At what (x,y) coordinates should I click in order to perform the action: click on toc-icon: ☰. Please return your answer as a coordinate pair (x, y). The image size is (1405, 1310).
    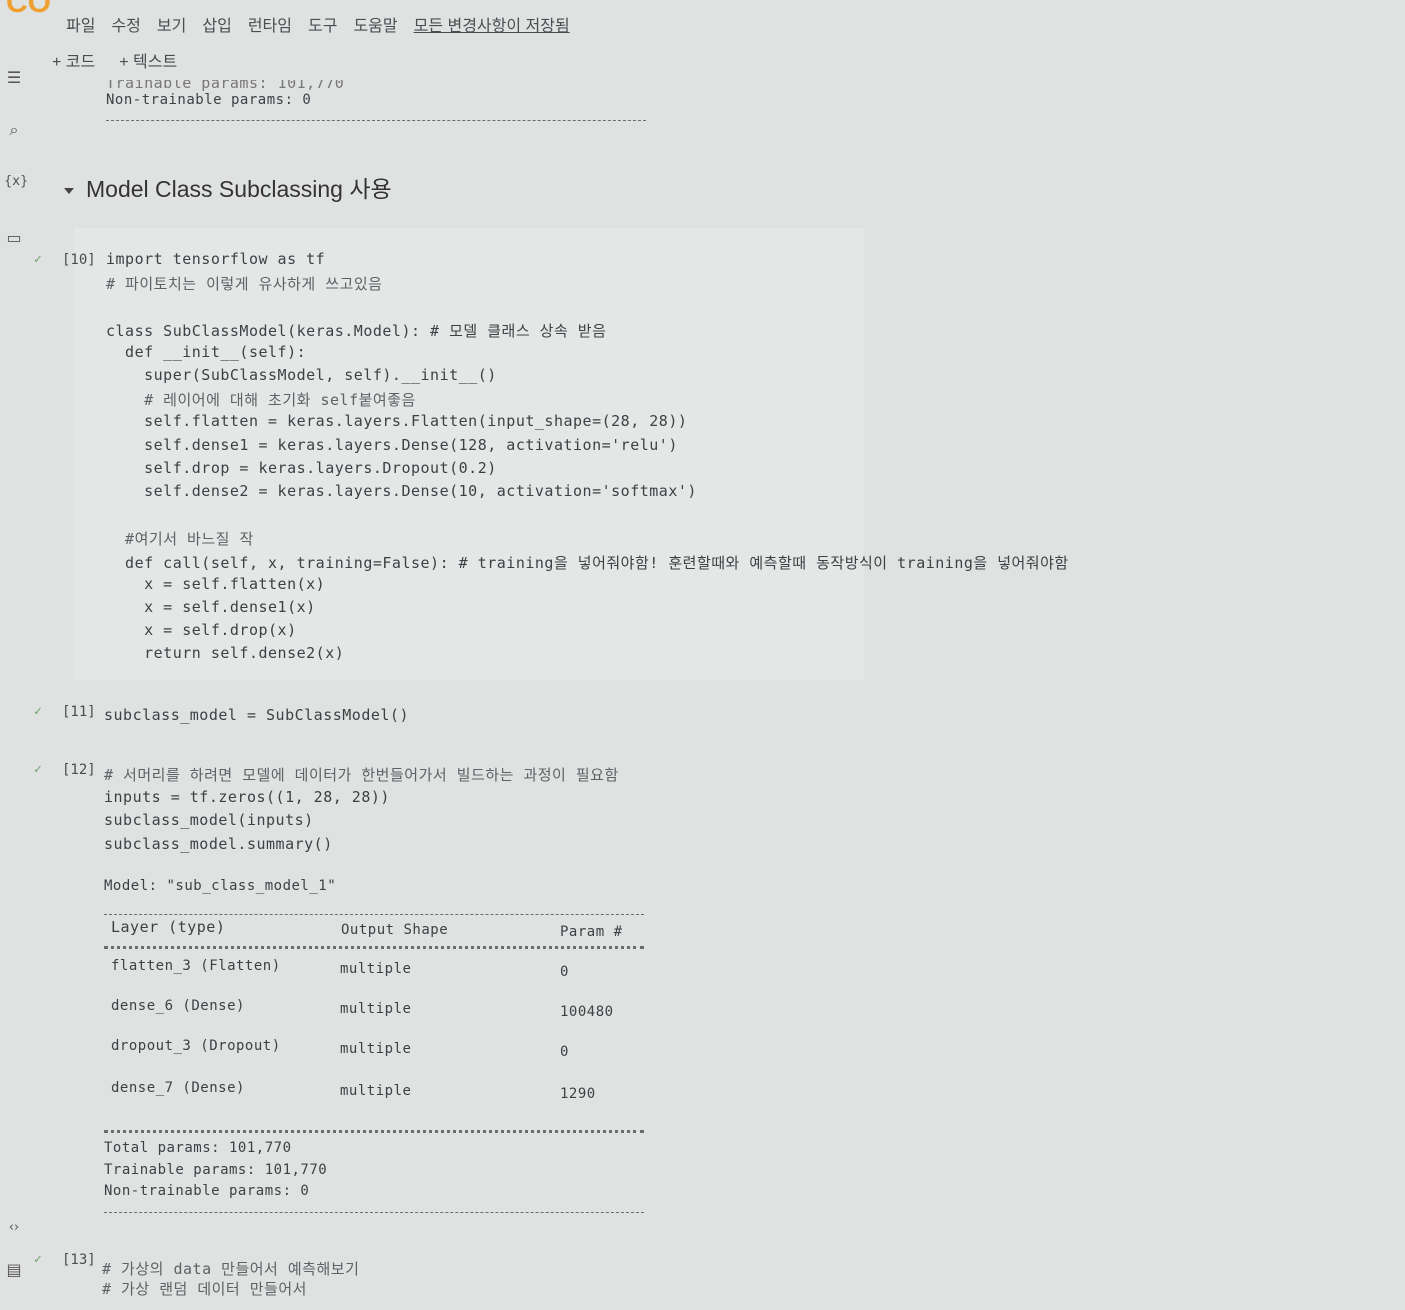
    Looking at the image, I should click on (14, 78).